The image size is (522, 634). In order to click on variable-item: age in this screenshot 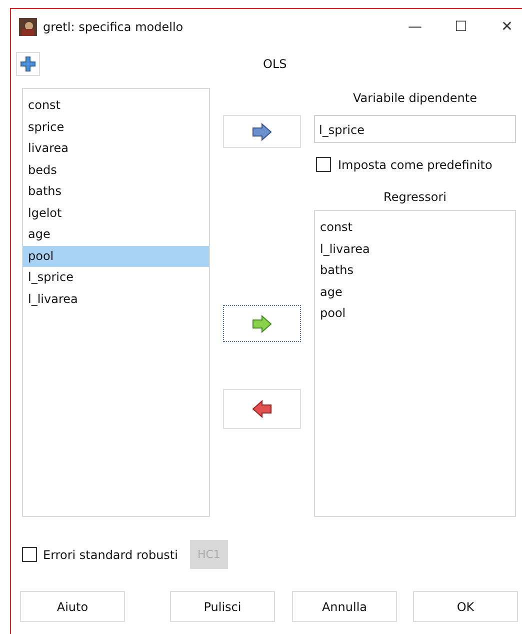, I will do `click(116, 235)`.